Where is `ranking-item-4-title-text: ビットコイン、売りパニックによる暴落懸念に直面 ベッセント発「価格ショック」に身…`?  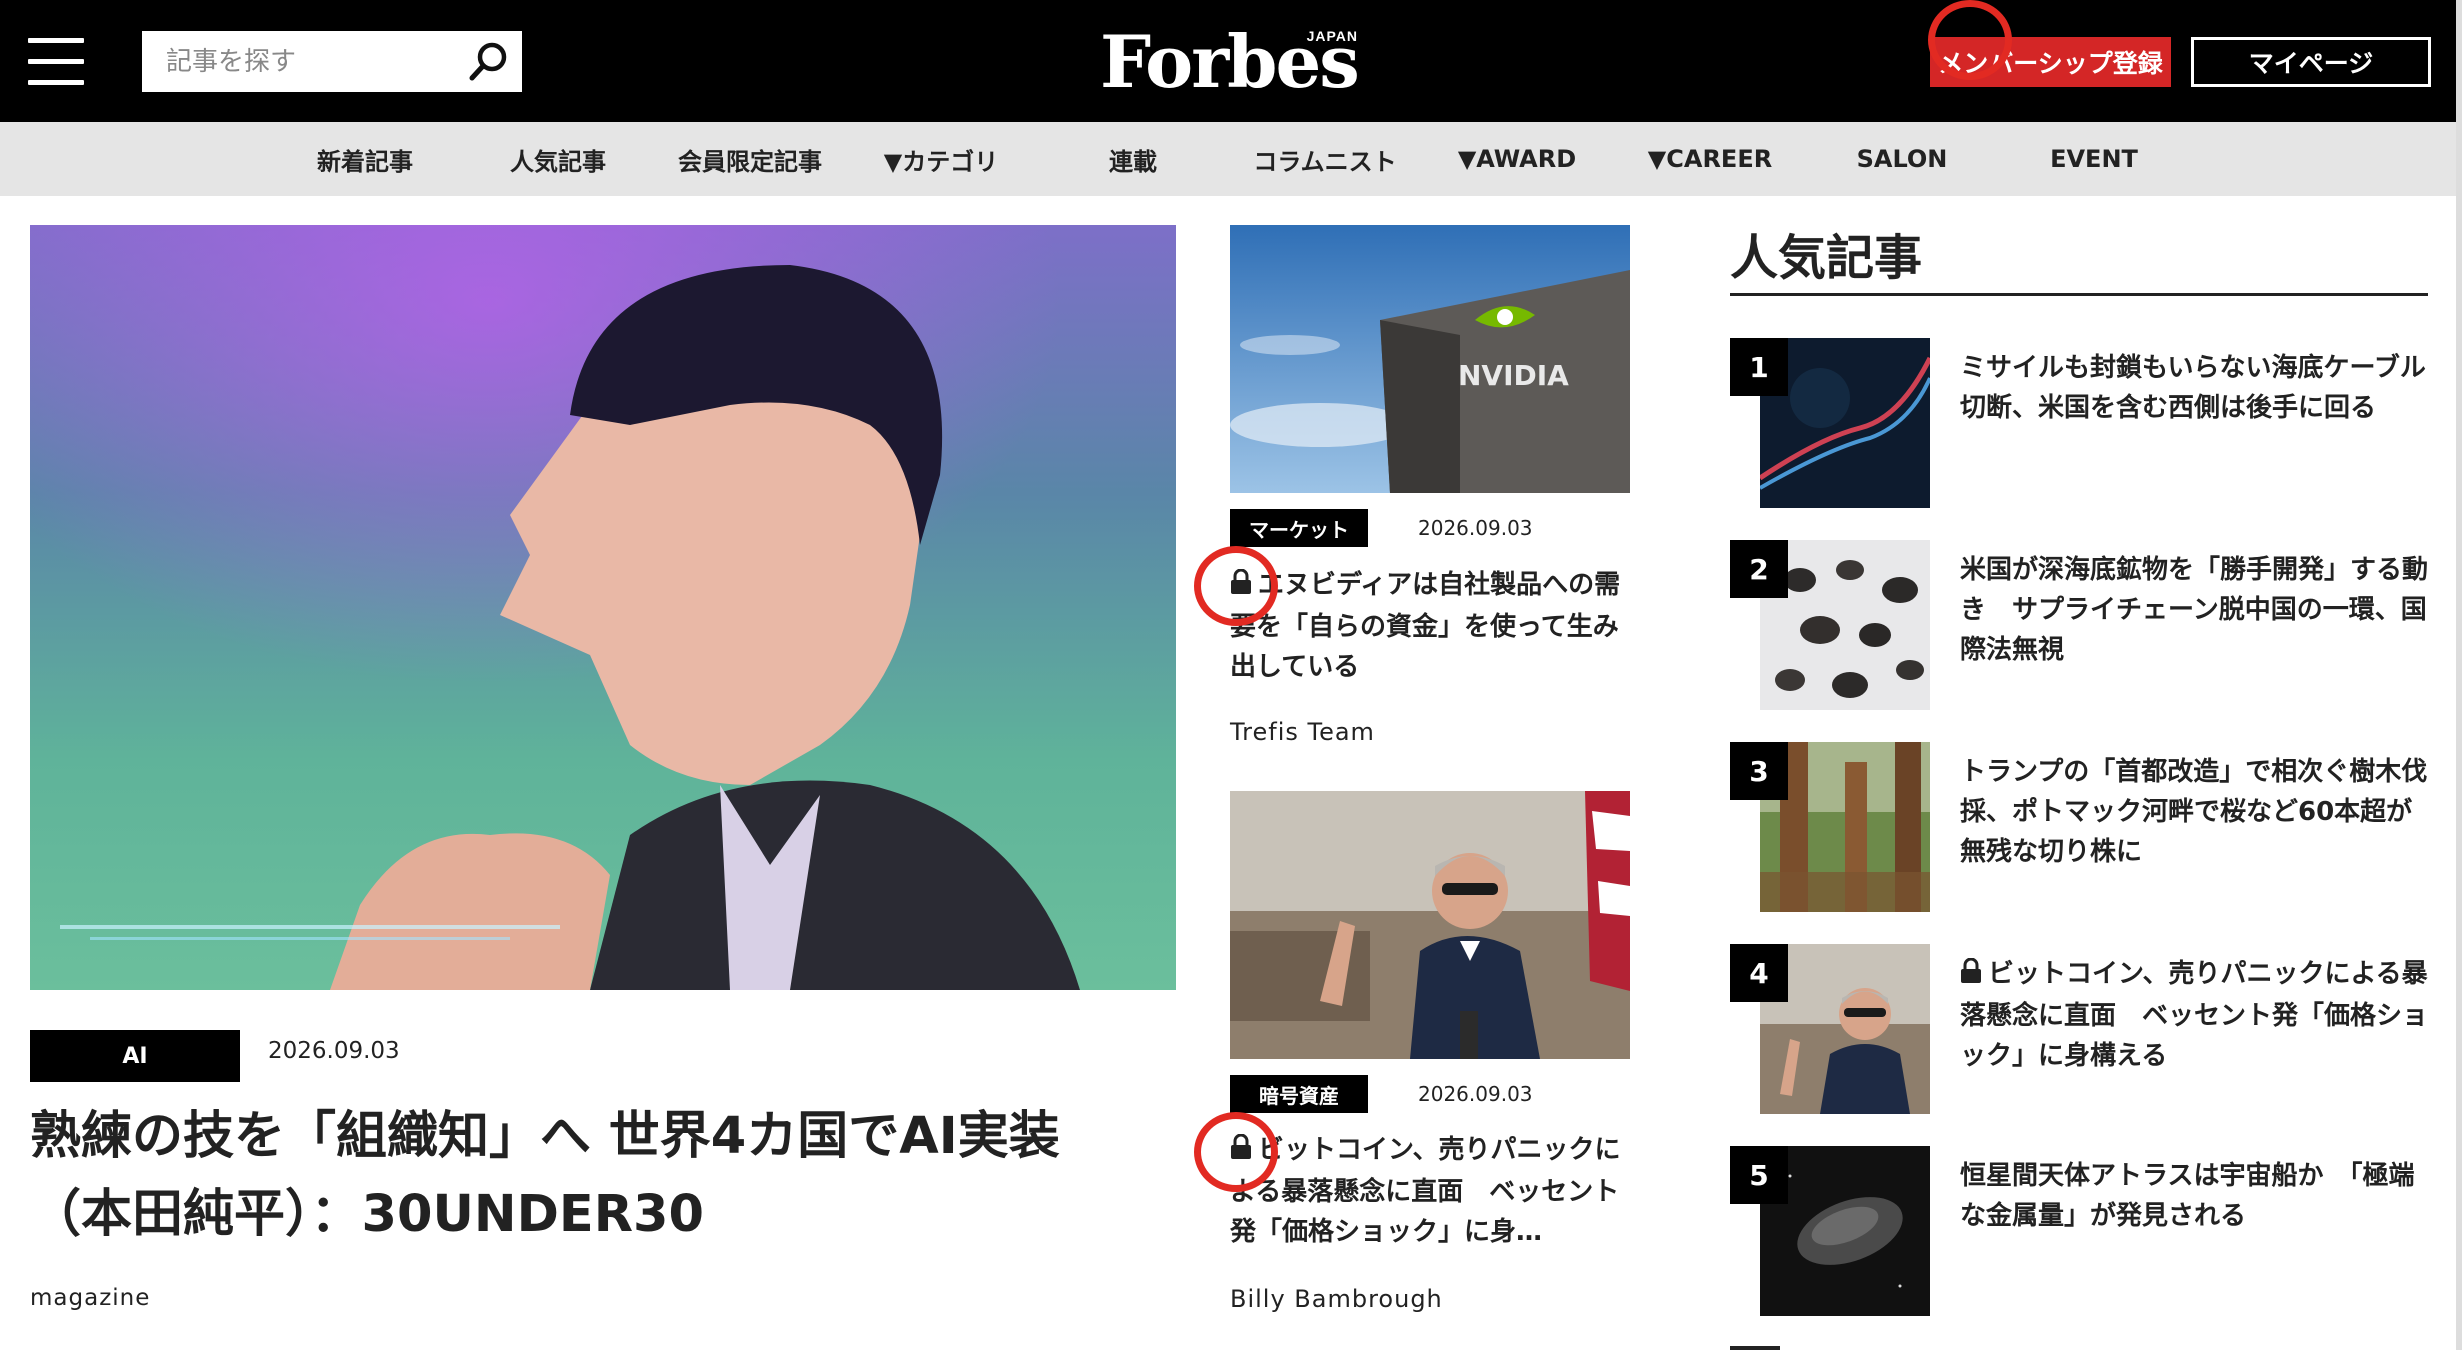 ranking-item-4-title-text: ビットコイン、売りパニックによる暴落懸念に直面 ベッセント発「価格ショック」に身… is located at coordinates (2194, 1015).